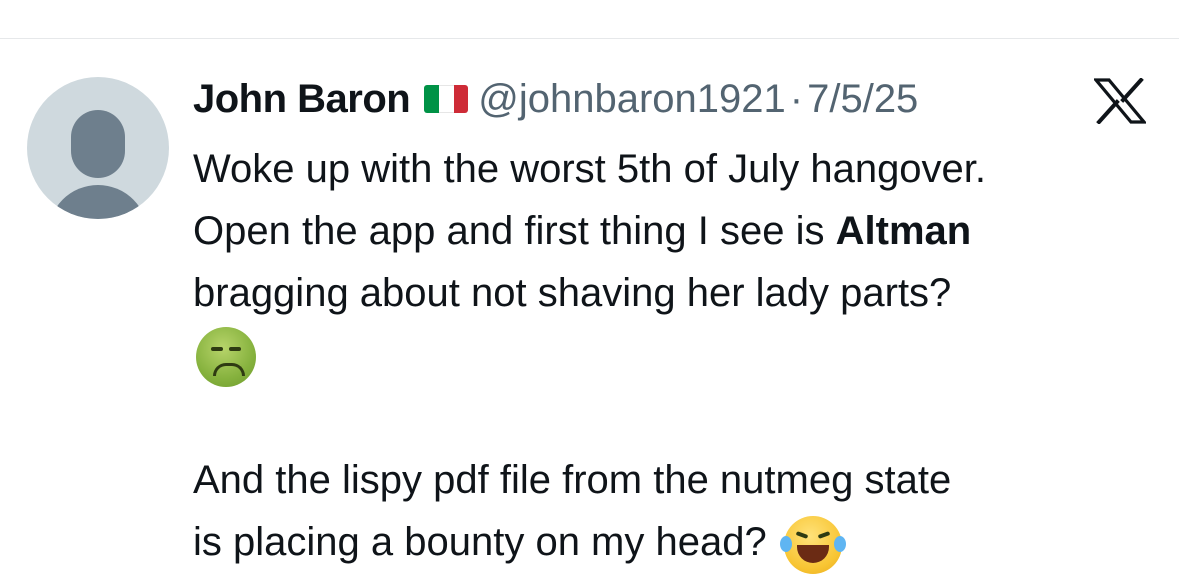 The width and height of the screenshot is (1179, 574). What do you see at coordinates (812, 544) in the screenshot?
I see `face-with-tears-of-joy-emoji-icon` at bounding box center [812, 544].